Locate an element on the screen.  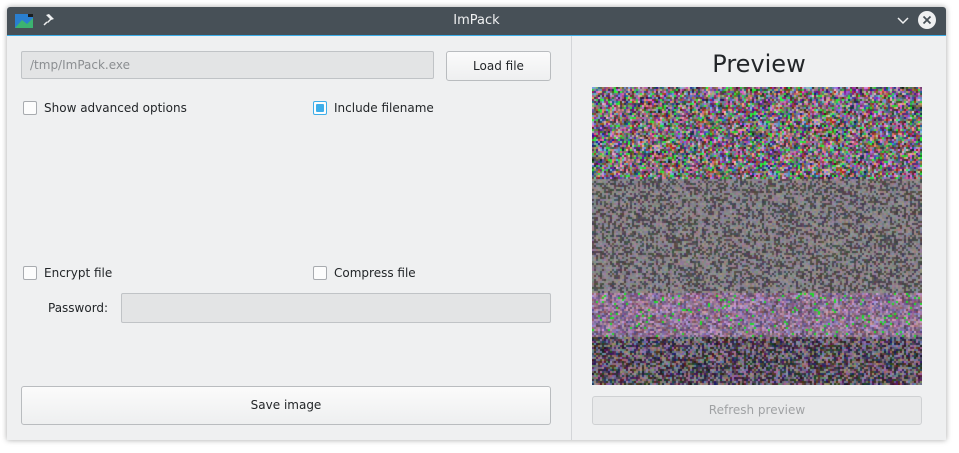
compress-file-checkbox: Compress file is located at coordinates (364, 273).